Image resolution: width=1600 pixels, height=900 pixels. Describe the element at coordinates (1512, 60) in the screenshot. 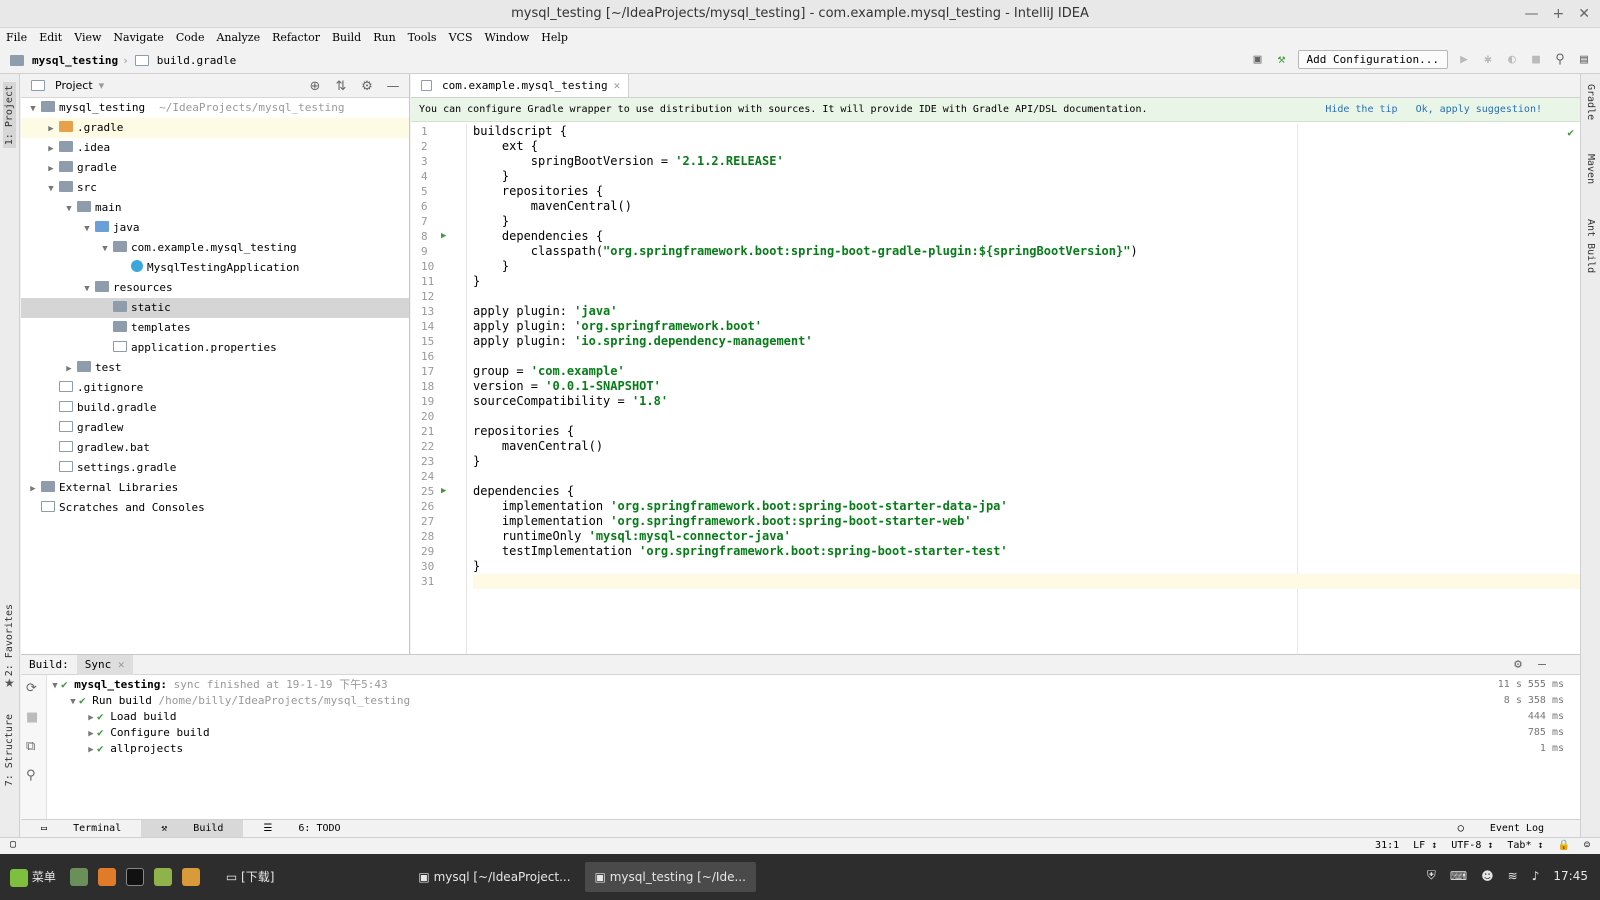

I see `coverage-icon: ◐` at that location.